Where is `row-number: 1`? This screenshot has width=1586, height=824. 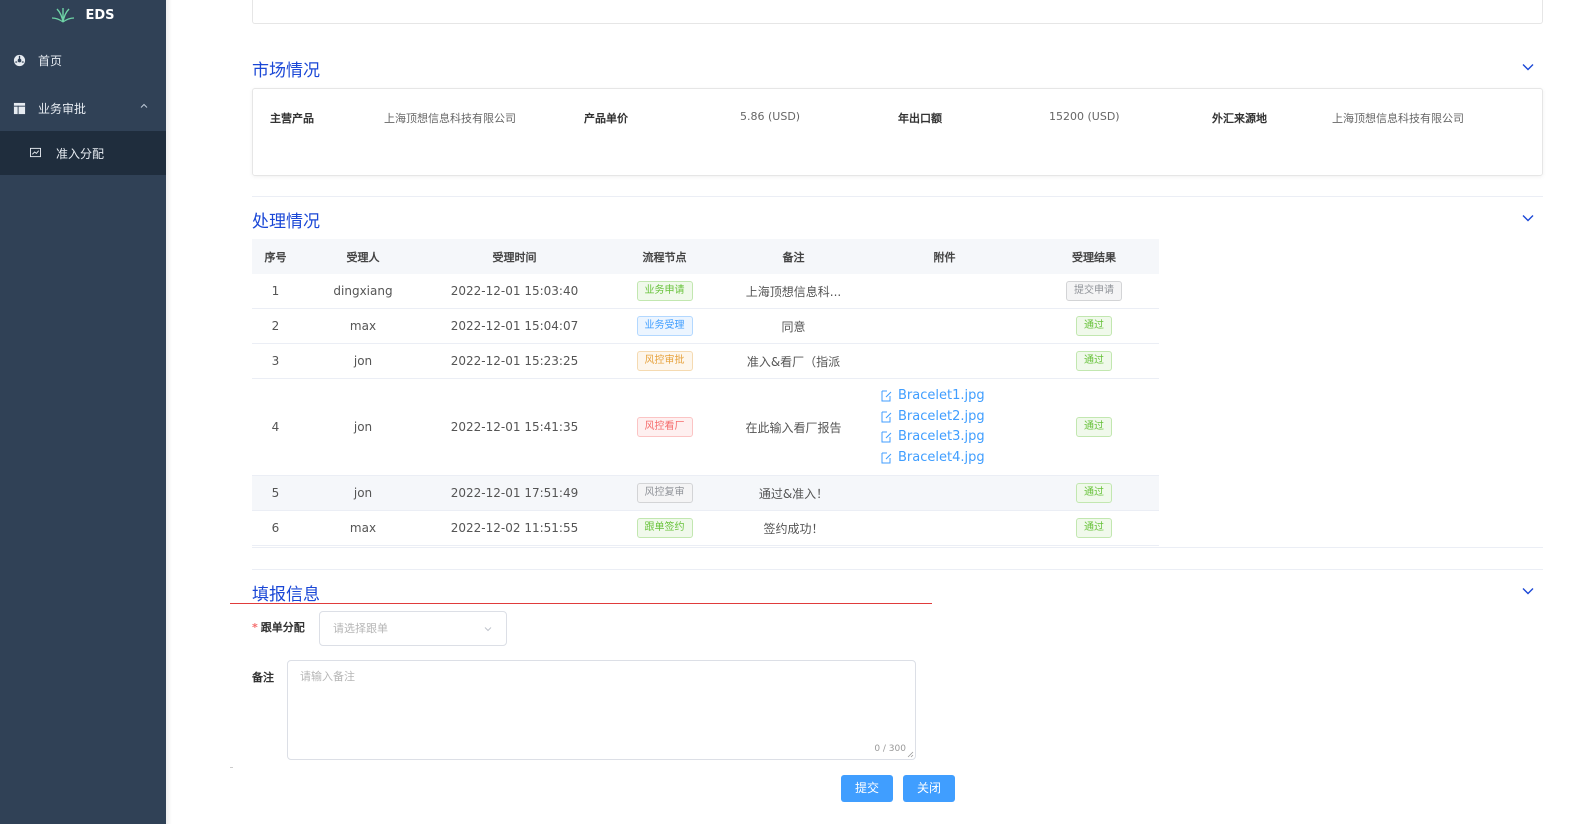
row-number: 1 is located at coordinates (275, 291).